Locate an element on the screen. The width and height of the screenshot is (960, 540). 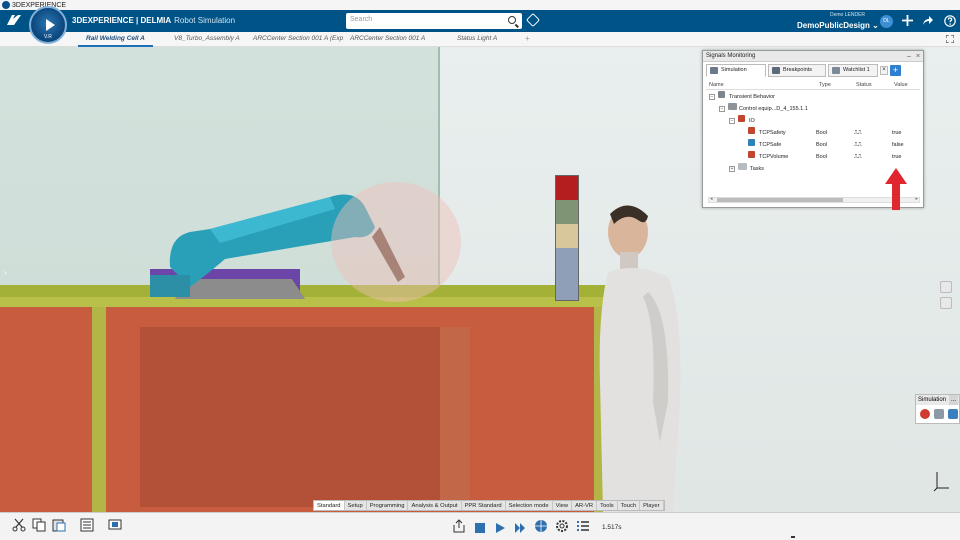
compass-version: V.R is located at coordinates (48, 37).